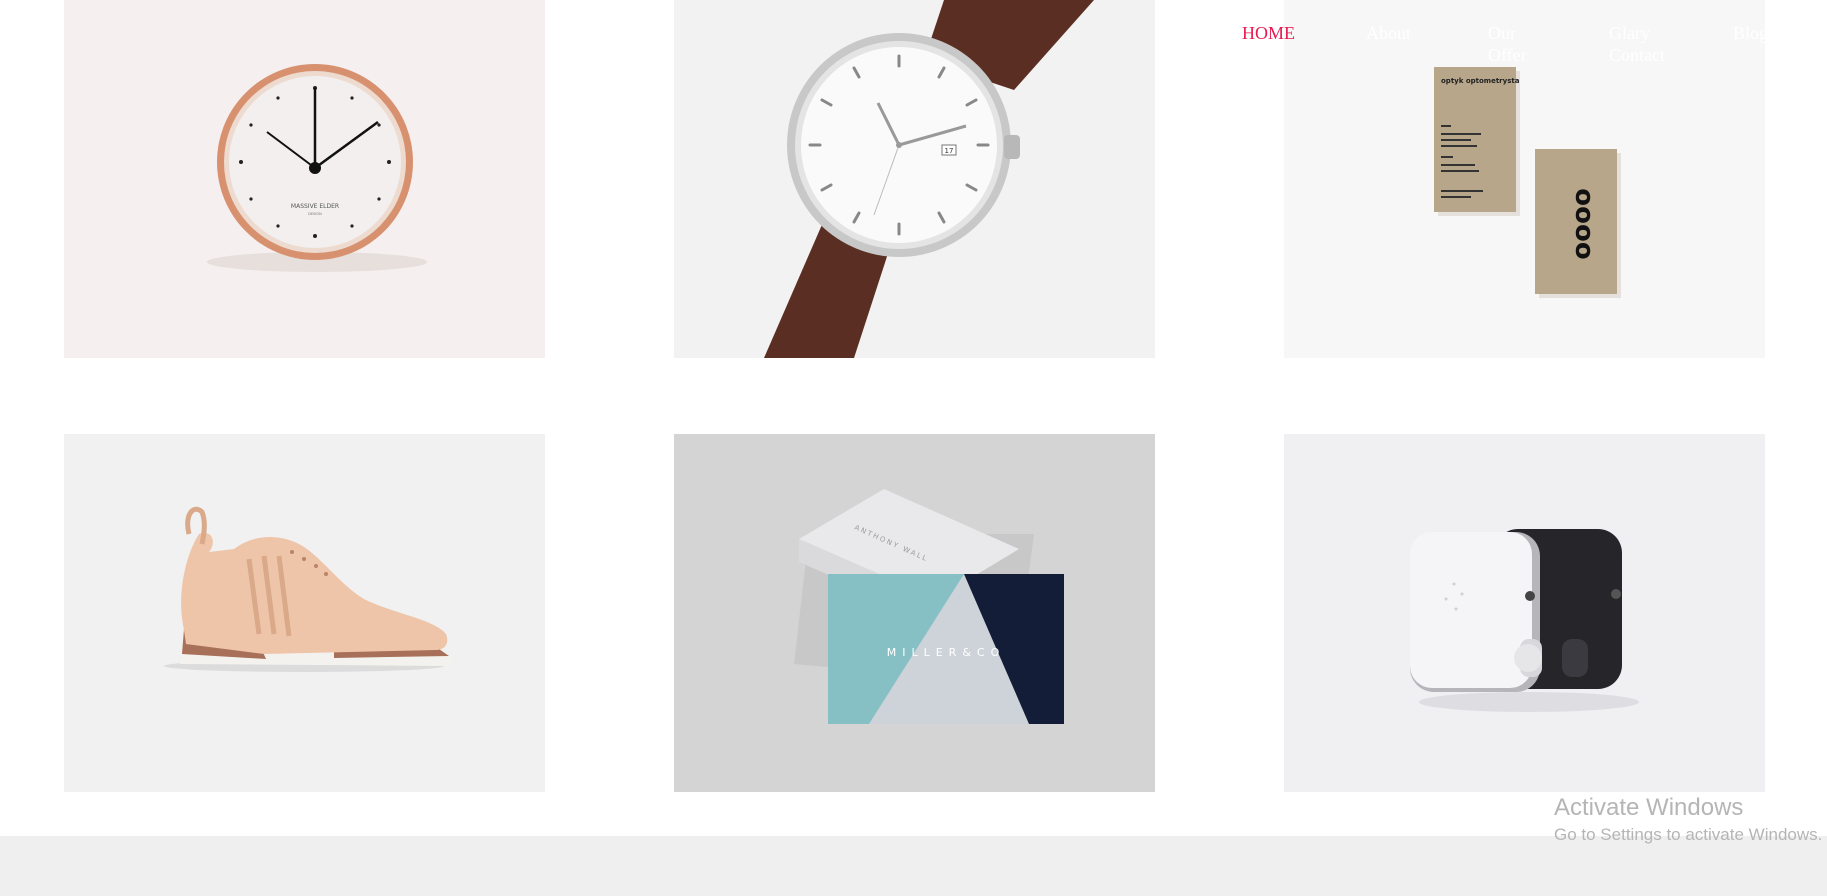 The image size is (1827, 896). I want to click on watch-image: 17, so click(929, 179).